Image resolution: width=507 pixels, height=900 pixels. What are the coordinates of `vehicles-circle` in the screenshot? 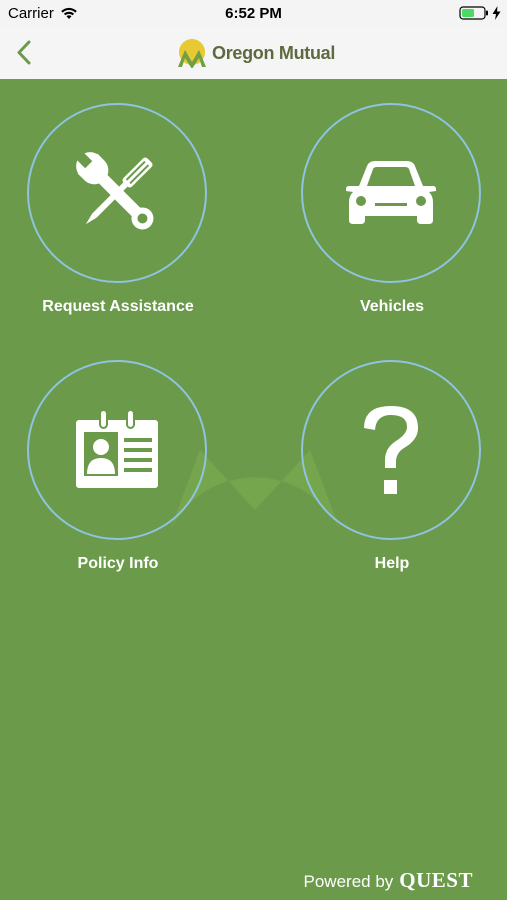 It's located at (391, 193).